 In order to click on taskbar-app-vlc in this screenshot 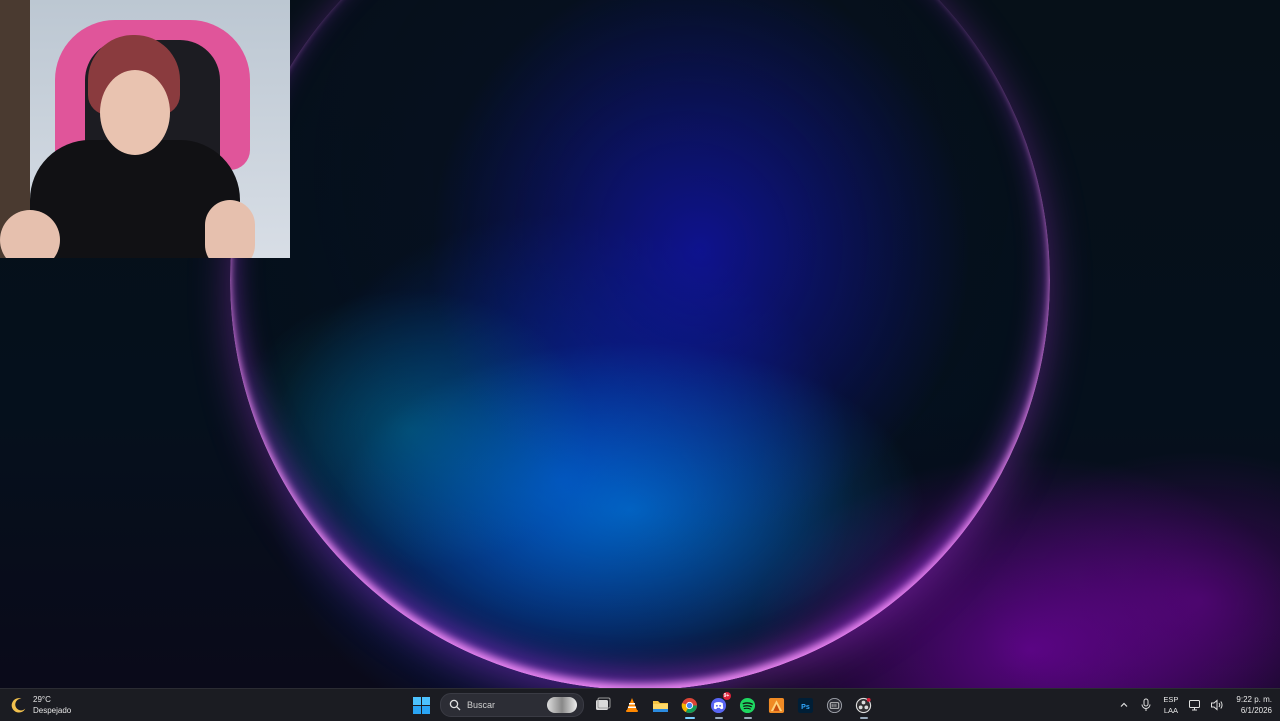, I will do `click(632, 705)`.